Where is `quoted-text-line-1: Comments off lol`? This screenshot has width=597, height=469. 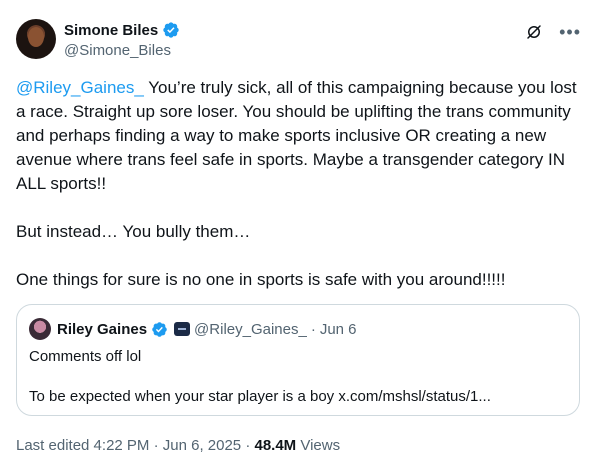 quoted-text-line-1: Comments off lol is located at coordinates (85, 356).